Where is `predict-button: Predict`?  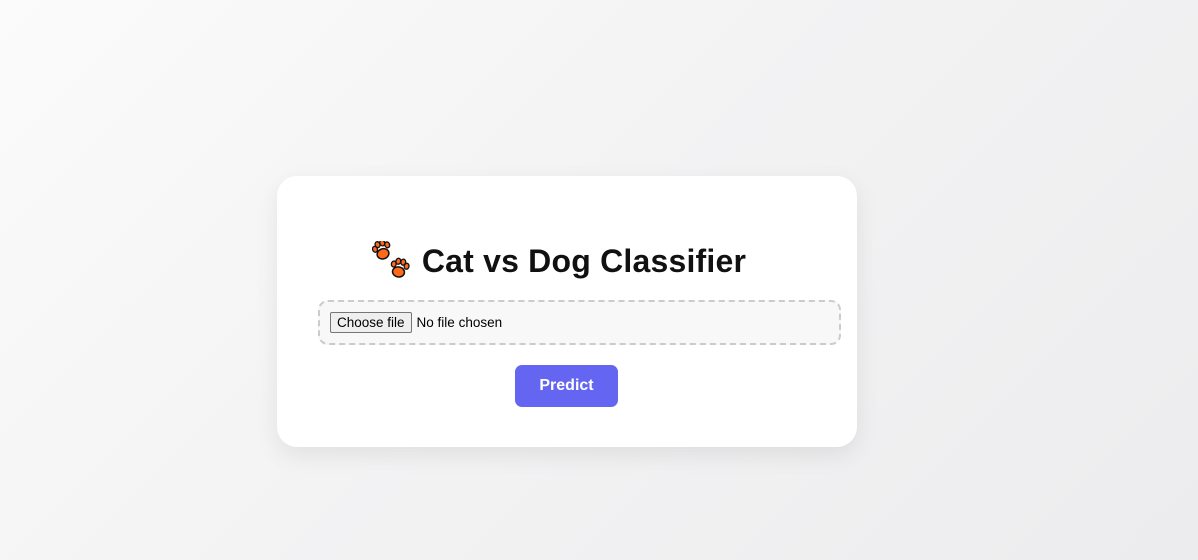
predict-button: Predict is located at coordinates (566, 386).